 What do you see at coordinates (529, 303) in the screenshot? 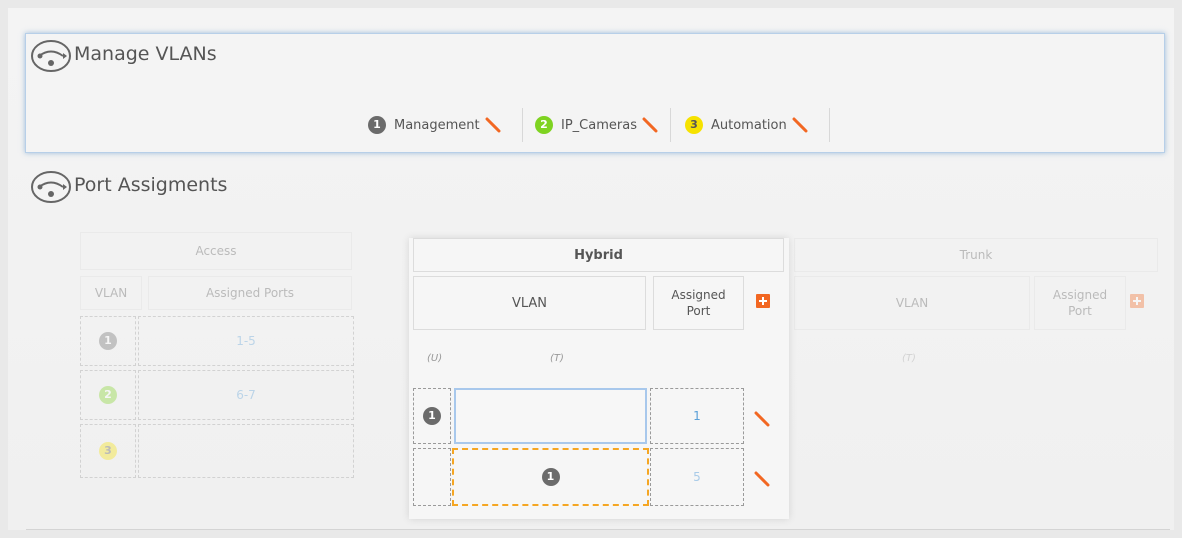
I see `hybrid-col-vlan: VLAN` at bounding box center [529, 303].